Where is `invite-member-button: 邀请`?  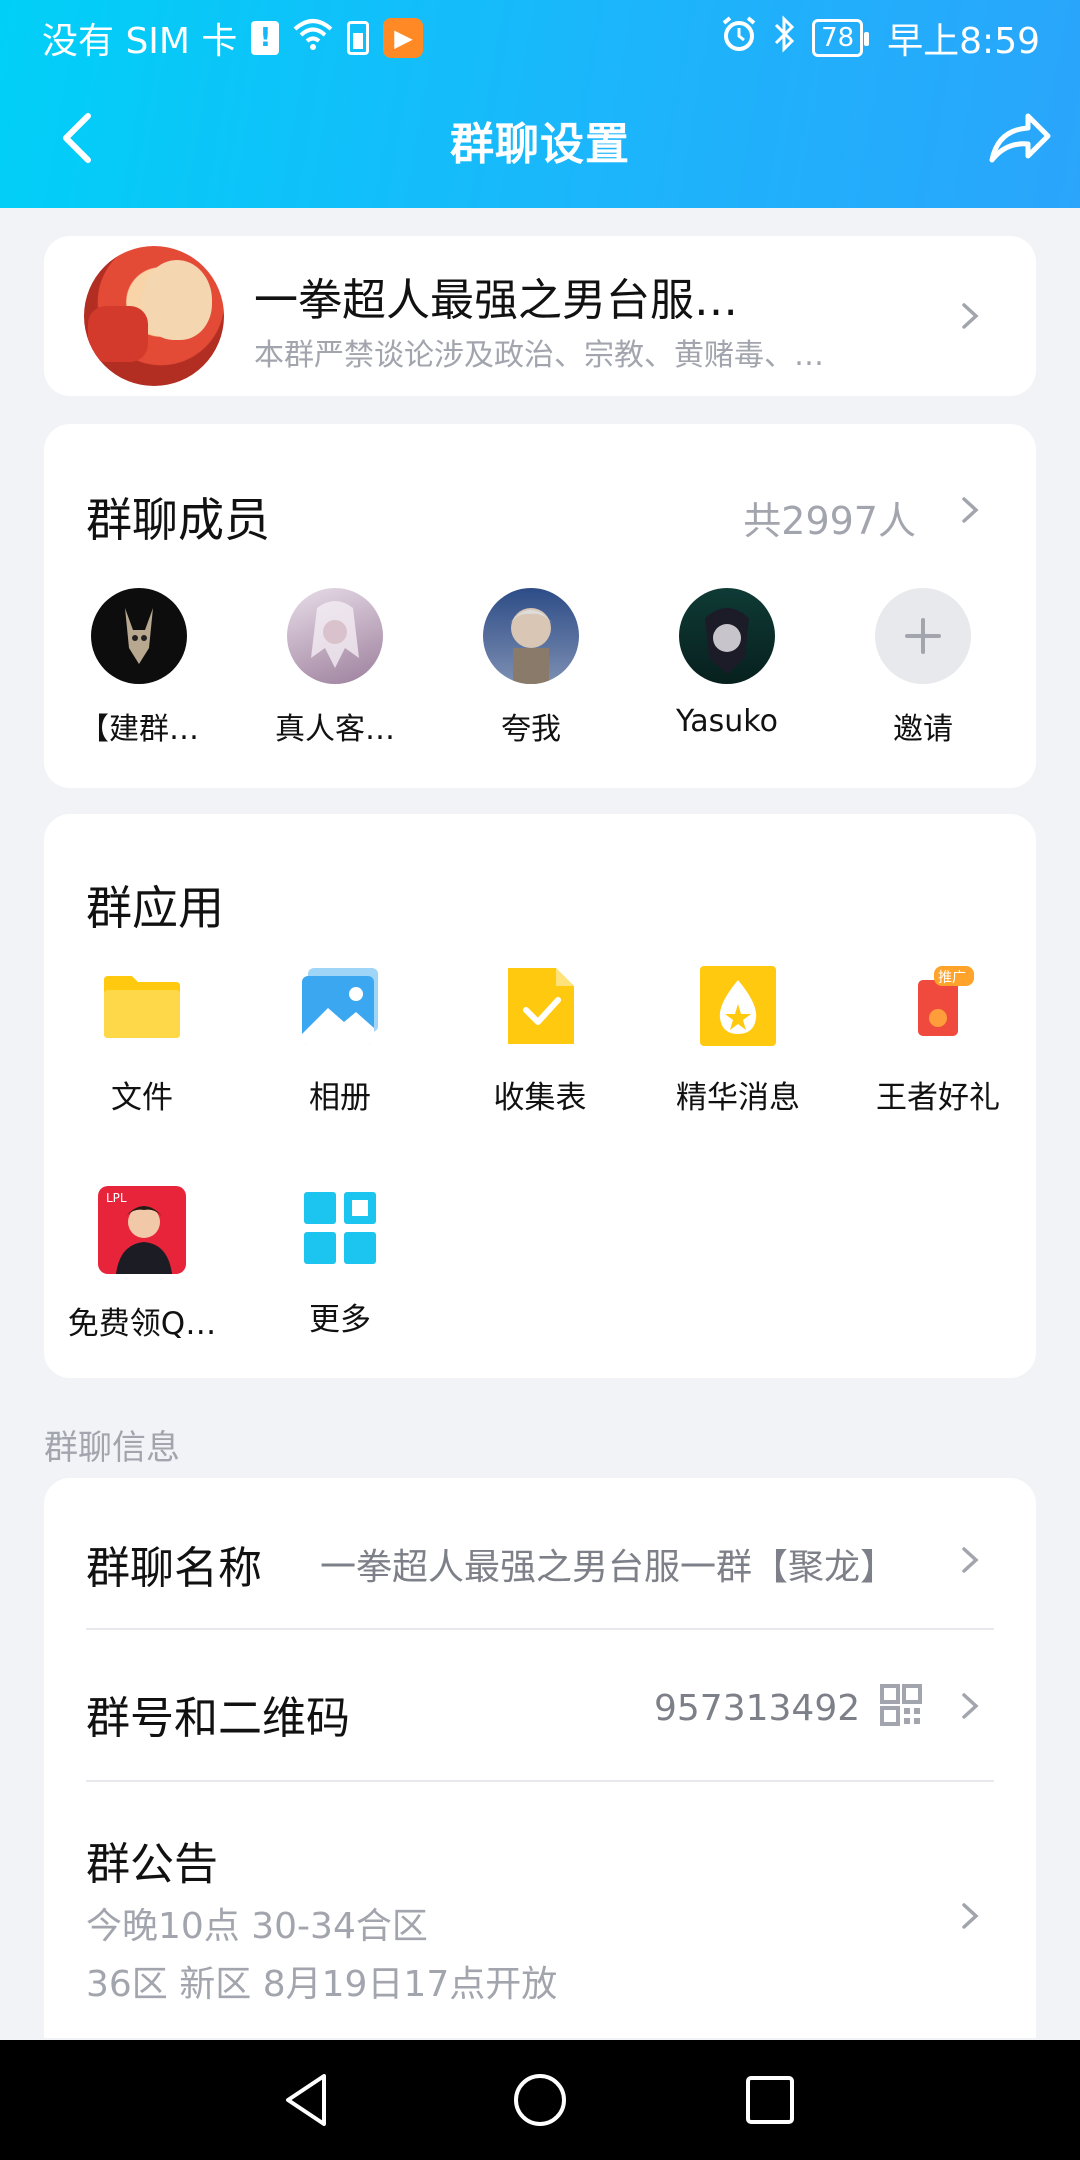
invite-member-button: 邀请 is located at coordinates (923, 668).